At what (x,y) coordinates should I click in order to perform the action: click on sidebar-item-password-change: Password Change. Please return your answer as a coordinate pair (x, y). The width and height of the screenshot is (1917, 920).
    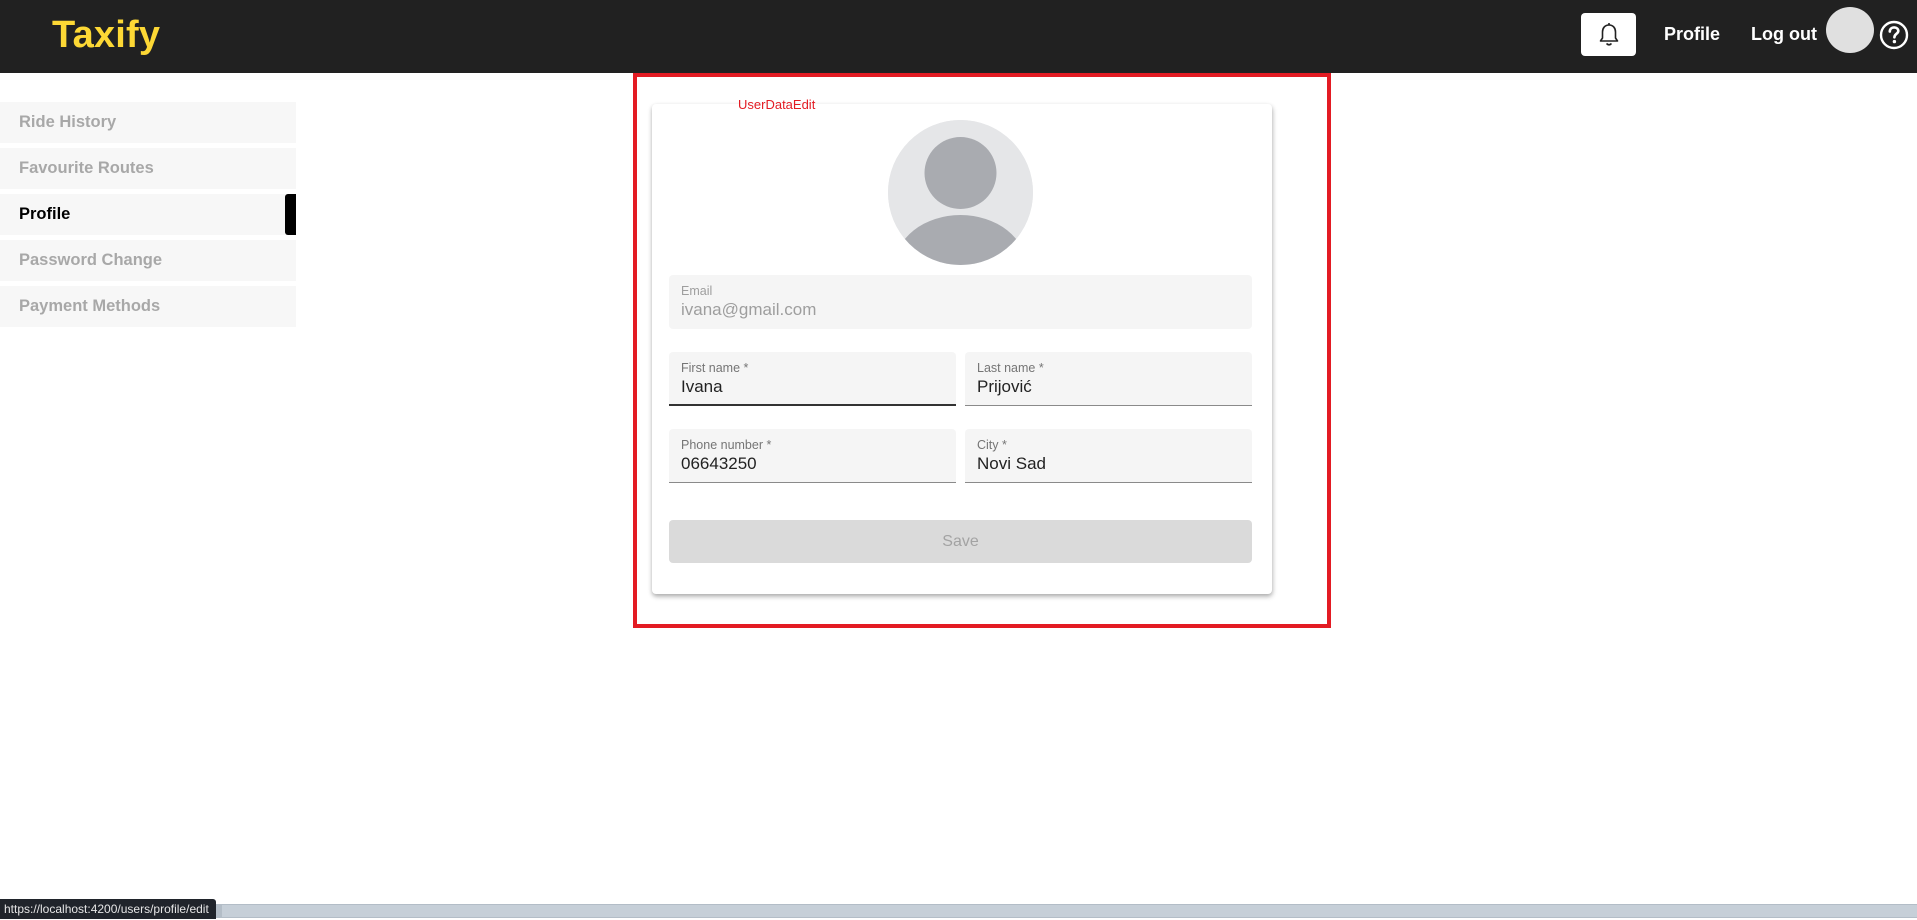
    Looking at the image, I should click on (148, 260).